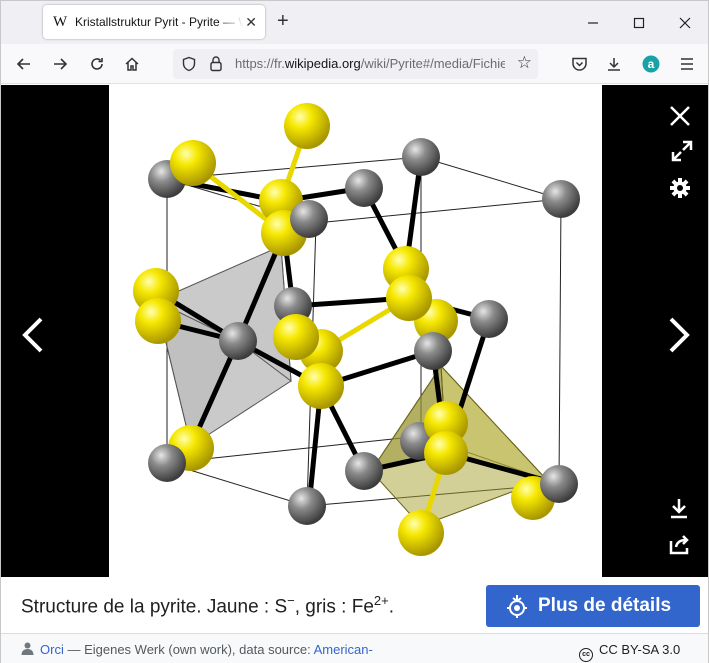 This screenshot has width=709, height=663. What do you see at coordinates (52, 649) in the screenshot?
I see `author-link: Orci` at bounding box center [52, 649].